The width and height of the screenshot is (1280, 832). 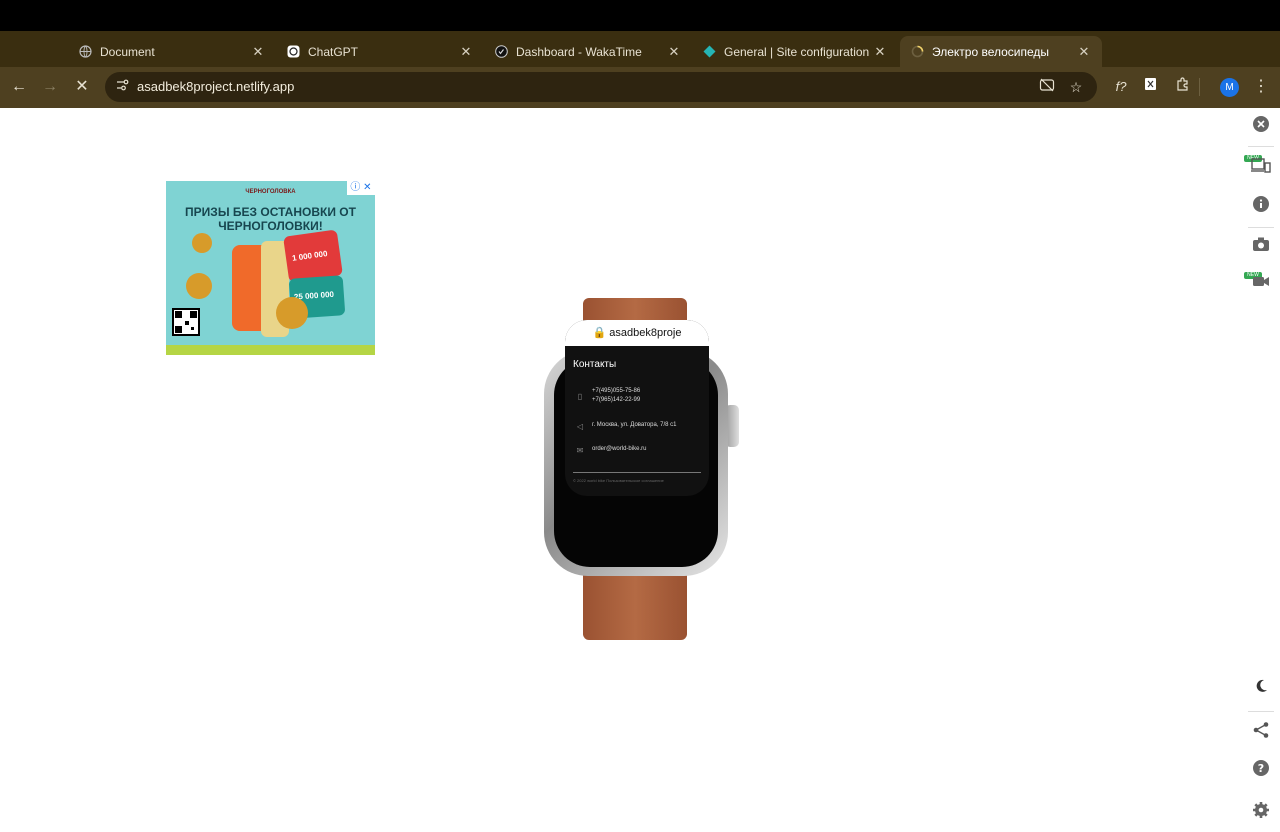 I want to click on stop-loading-icon: ✕, so click(x=82, y=87).